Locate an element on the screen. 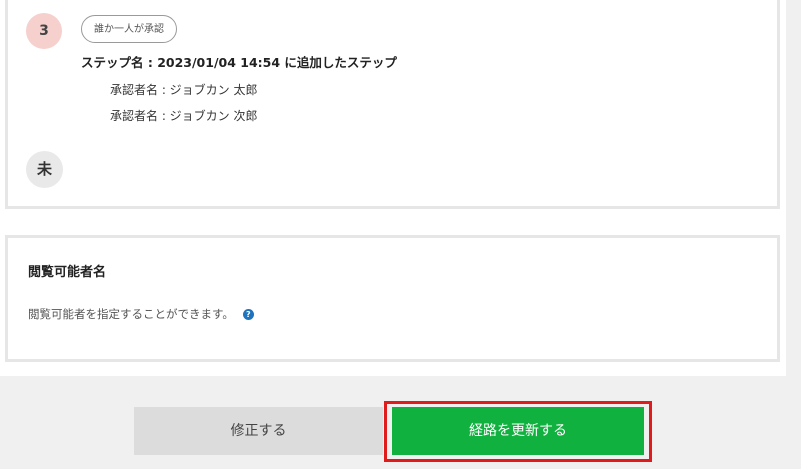  approver-name: 承認者名 : ジョブカン 次郎 is located at coordinates (184, 116).